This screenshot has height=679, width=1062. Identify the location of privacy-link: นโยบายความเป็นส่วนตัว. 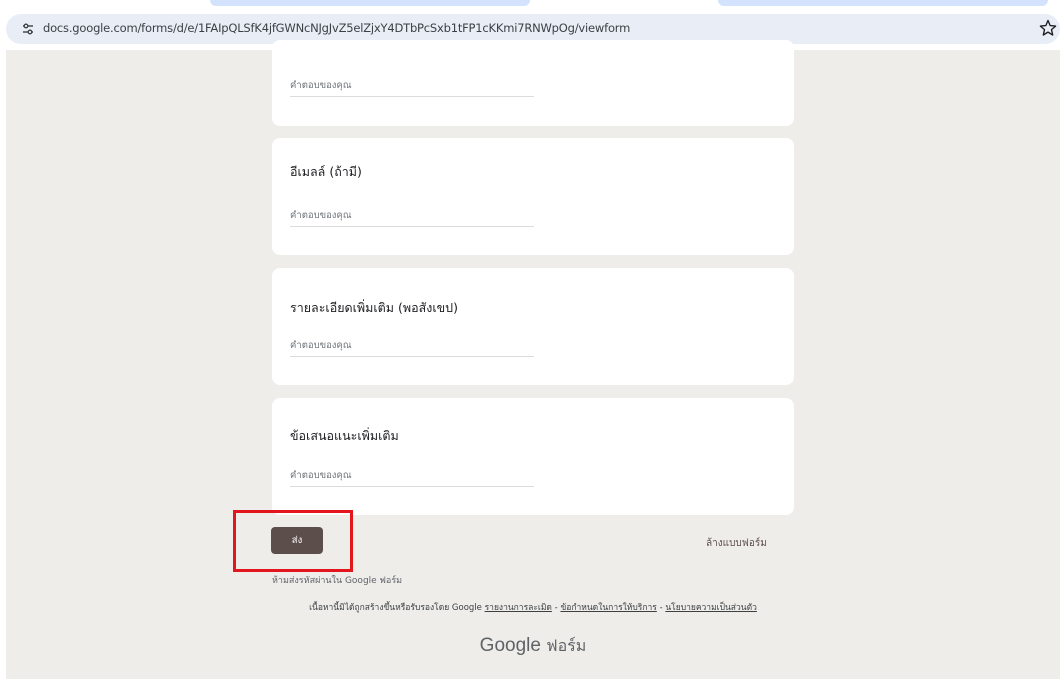
(711, 608).